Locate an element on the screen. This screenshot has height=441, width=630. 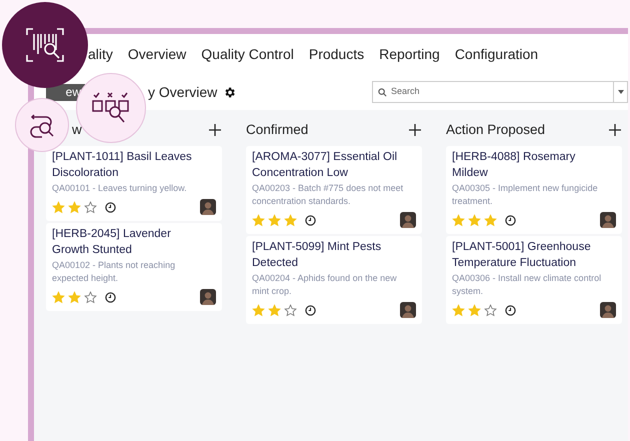
task-card: [AROMA-3077] Essential Oil Concentration Low QA00203 - Batch #775 does not meet concentration standards. is located at coordinates (334, 190).